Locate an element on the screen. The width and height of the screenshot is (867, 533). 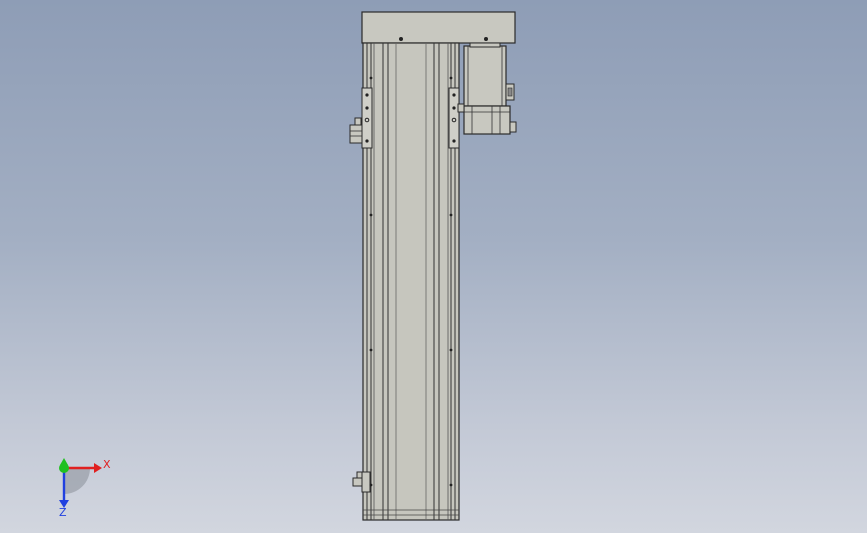
xyz-axis-triad-icon: X Z is located at coordinates (85, 488).